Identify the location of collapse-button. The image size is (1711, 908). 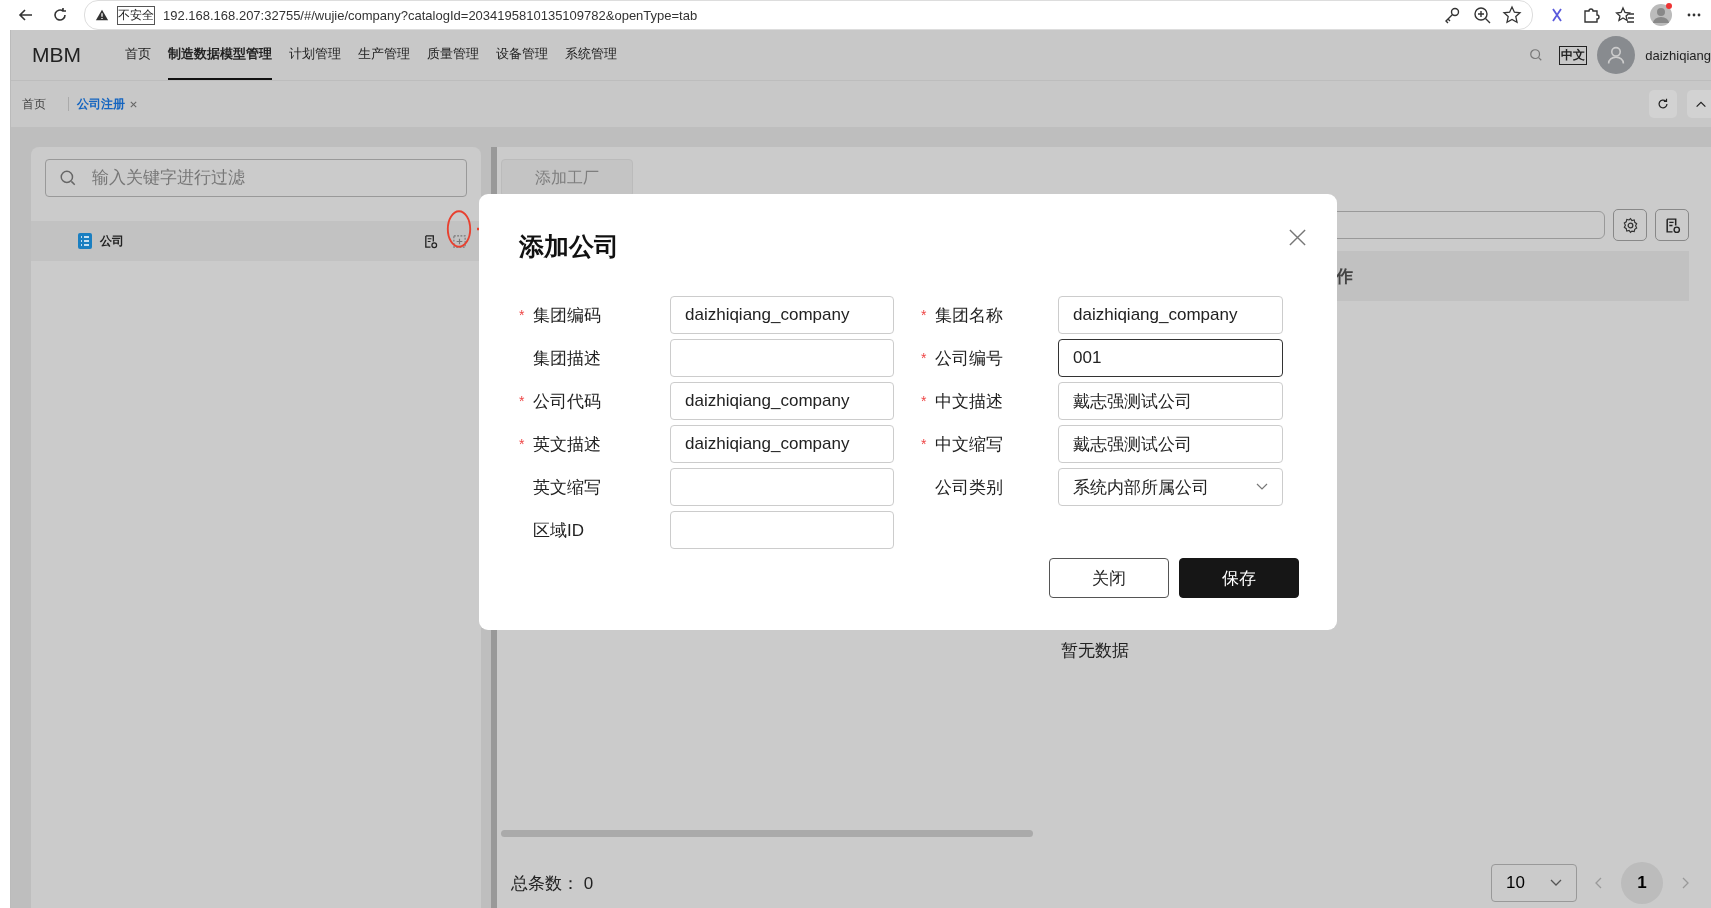
(1699, 104).